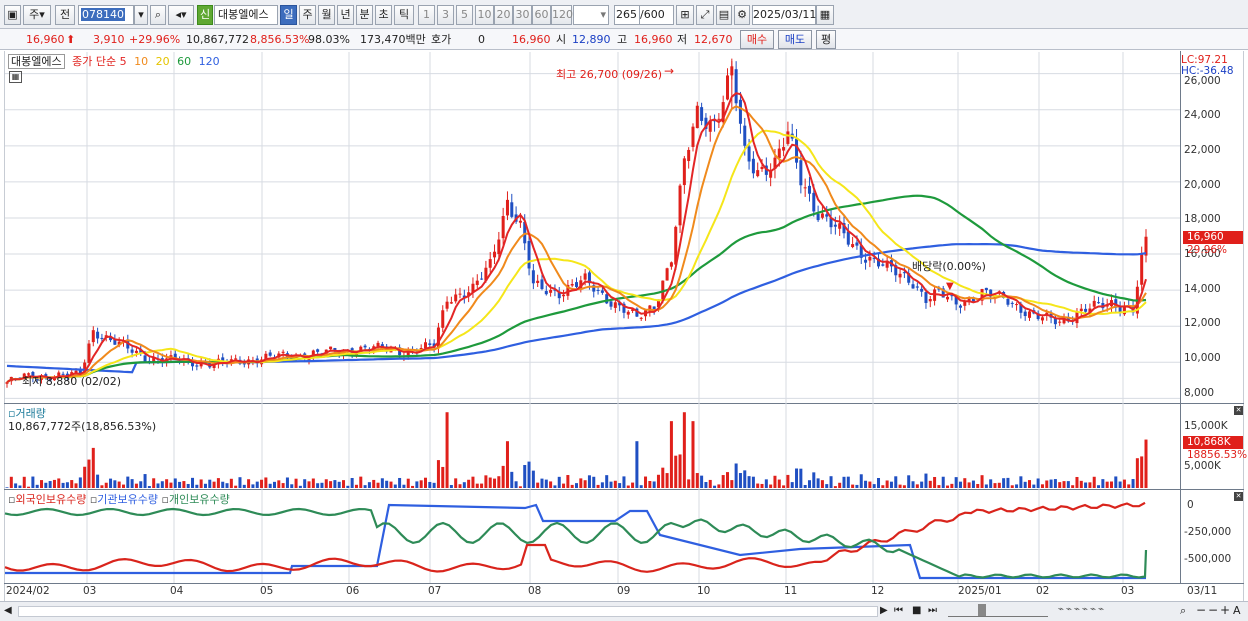 The image size is (1248, 621). Describe the element at coordinates (15, 77) in the screenshot. I see `calculator-icon: ▦` at that location.